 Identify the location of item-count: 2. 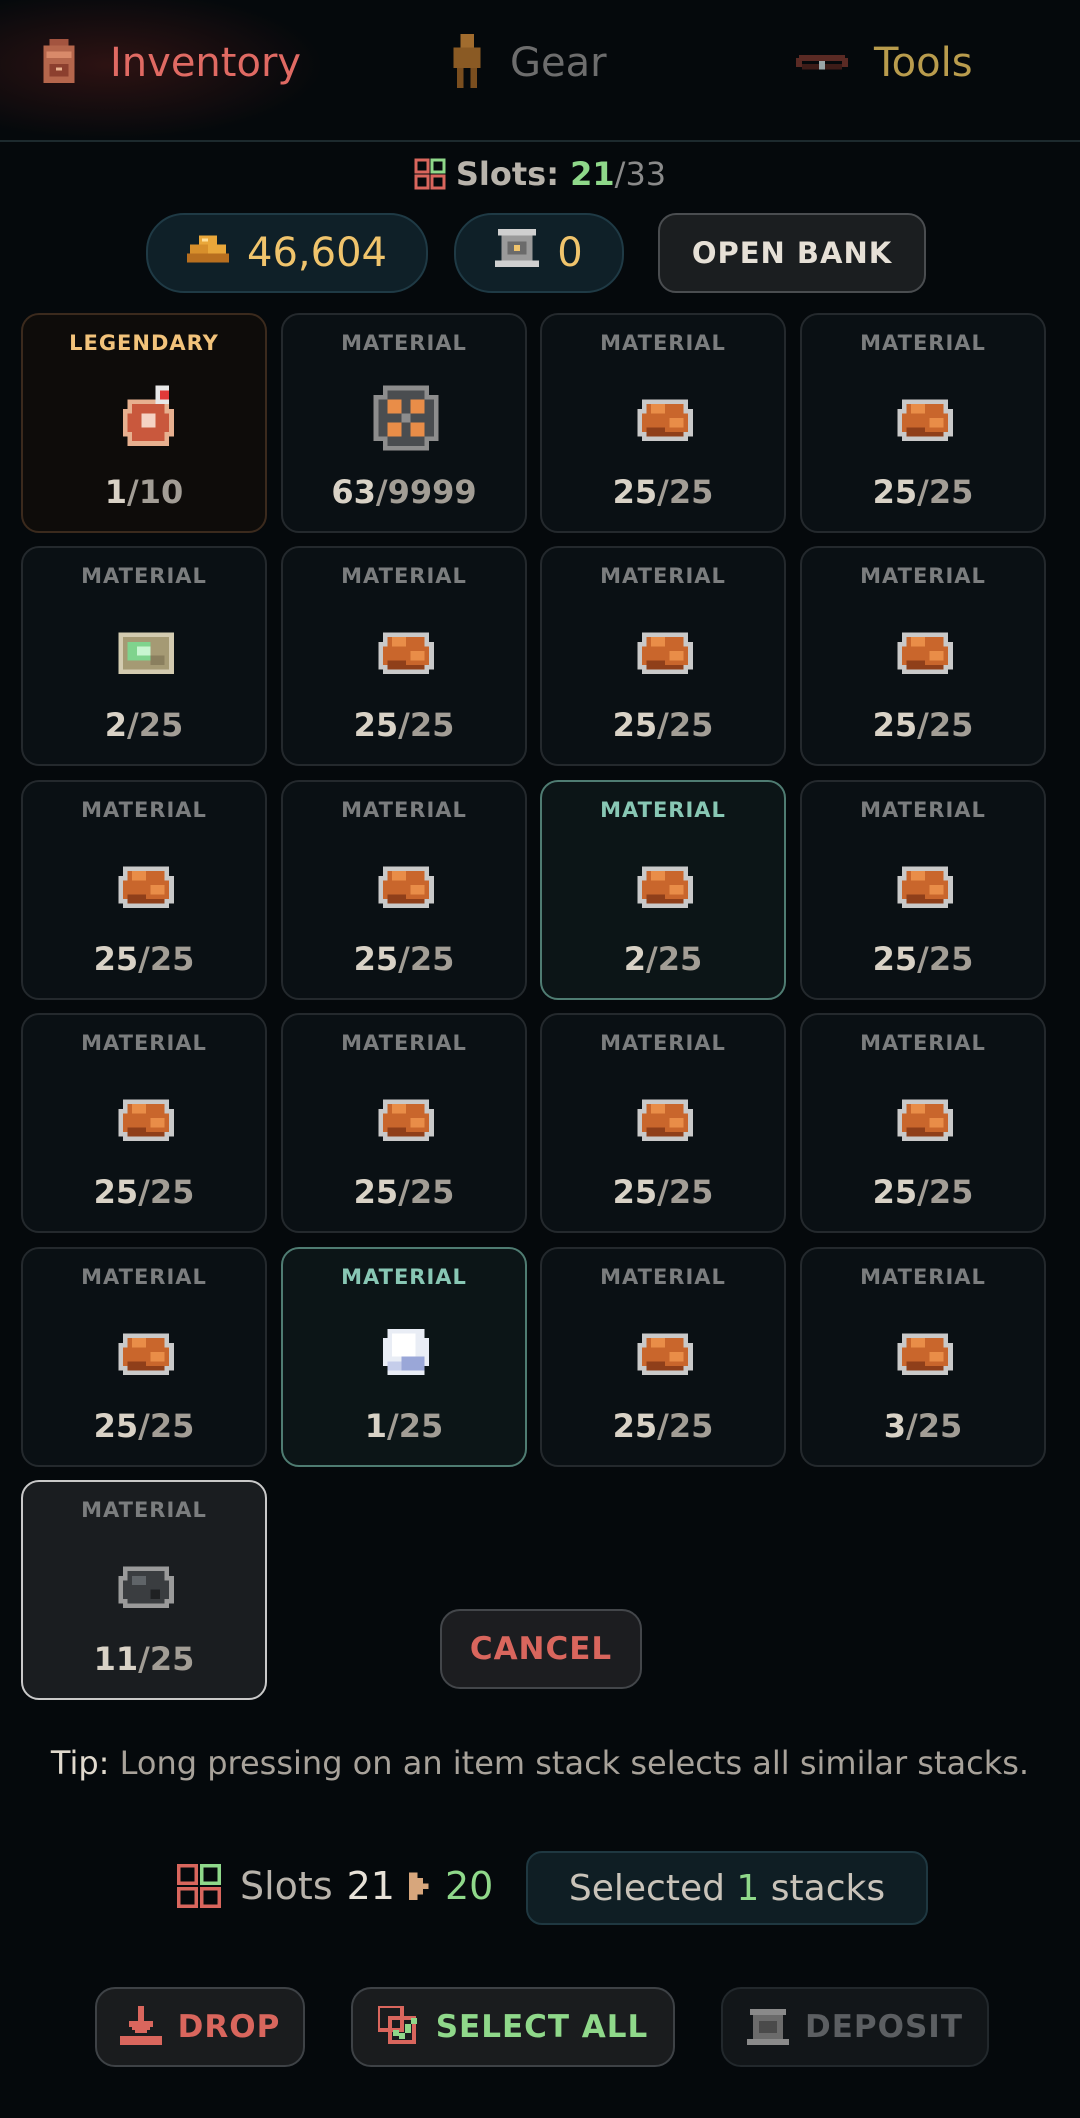
(116, 725).